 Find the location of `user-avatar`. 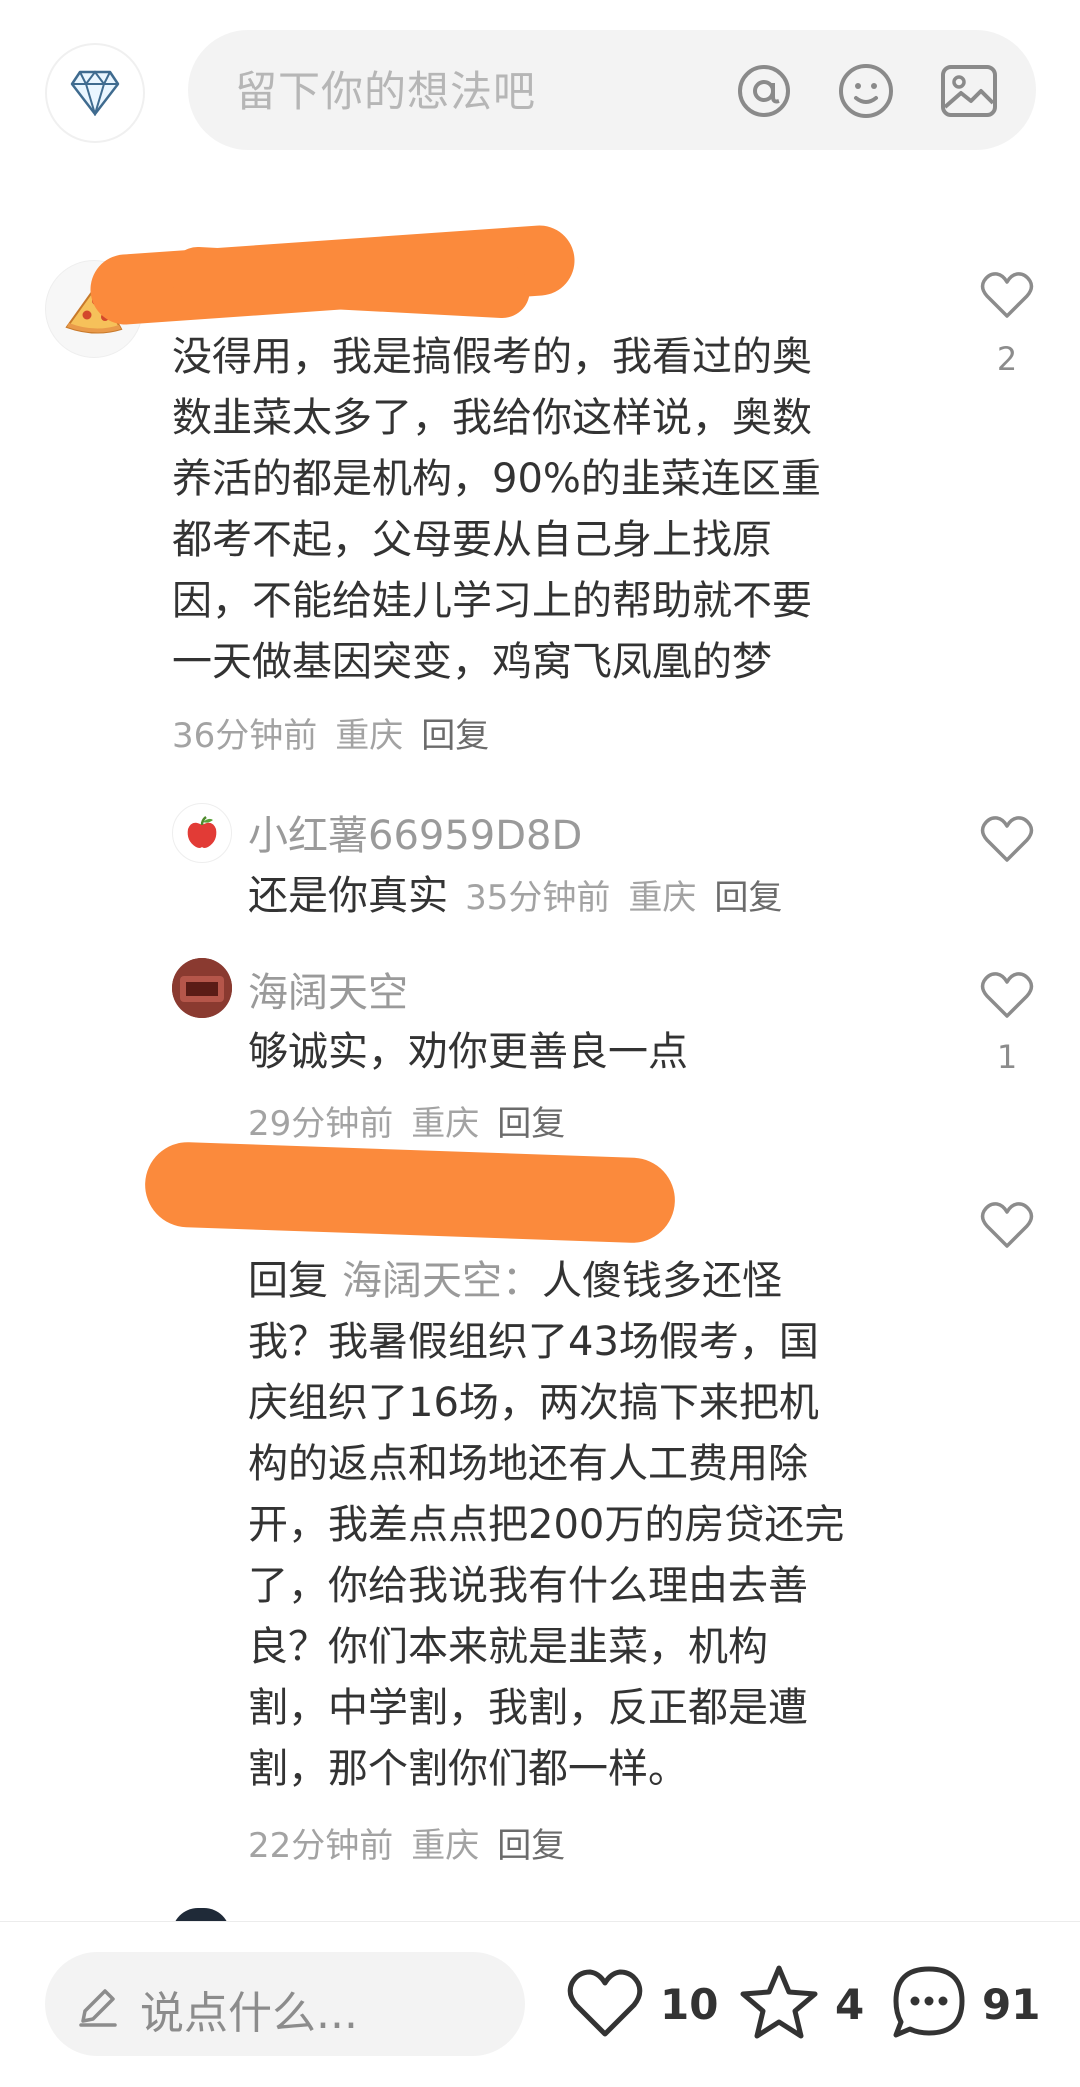

user-avatar is located at coordinates (95, 93).